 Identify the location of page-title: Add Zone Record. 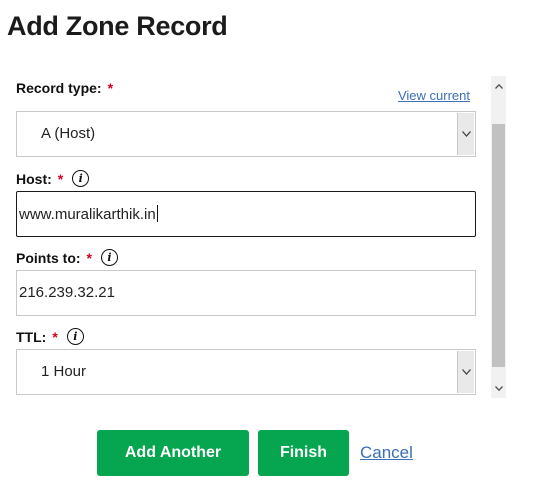
(117, 26).